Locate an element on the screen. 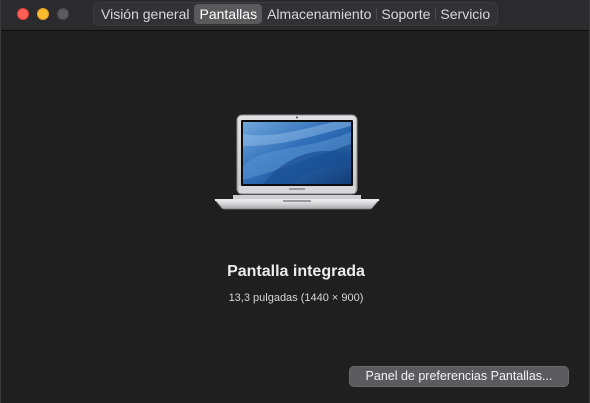 This screenshot has height=403, width=590. display-name: Pantalla integrada is located at coordinates (296, 271).